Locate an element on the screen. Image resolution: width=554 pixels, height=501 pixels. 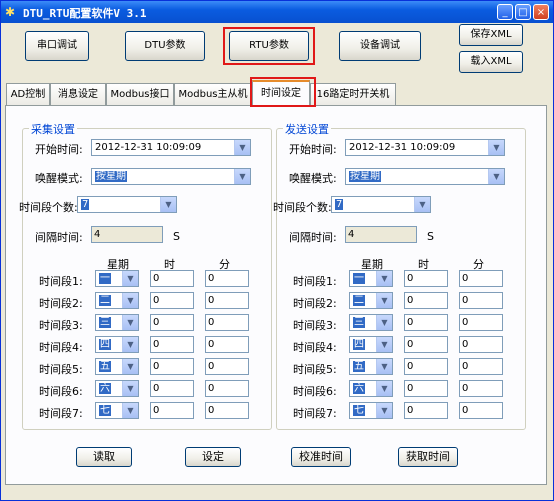
set-button: 设定 is located at coordinates (213, 457).